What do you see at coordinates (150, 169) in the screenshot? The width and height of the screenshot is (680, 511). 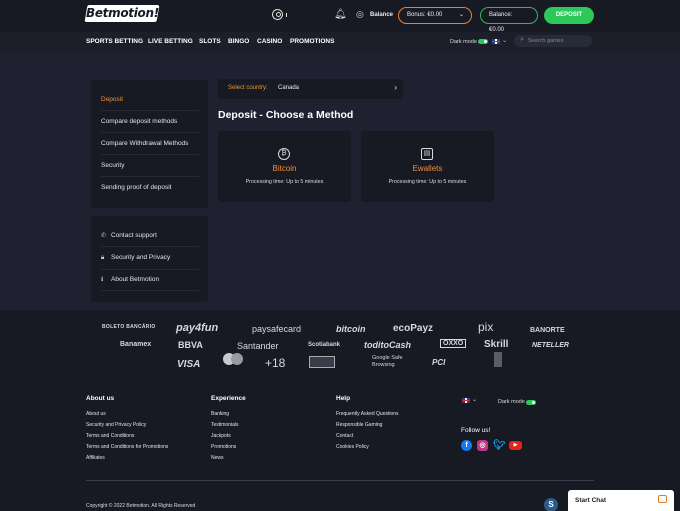 I see `sidebar-item-security: Security` at bounding box center [150, 169].